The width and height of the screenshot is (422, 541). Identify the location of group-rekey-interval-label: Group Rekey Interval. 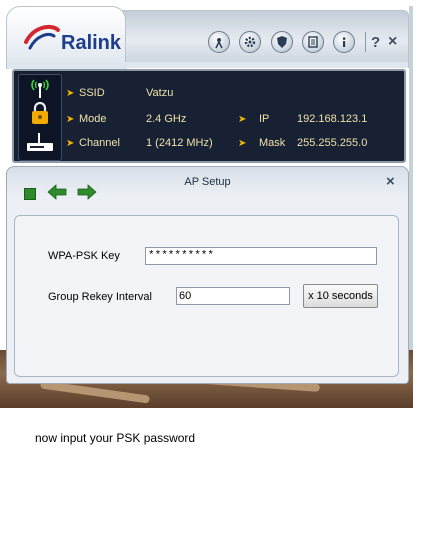
(100, 297).